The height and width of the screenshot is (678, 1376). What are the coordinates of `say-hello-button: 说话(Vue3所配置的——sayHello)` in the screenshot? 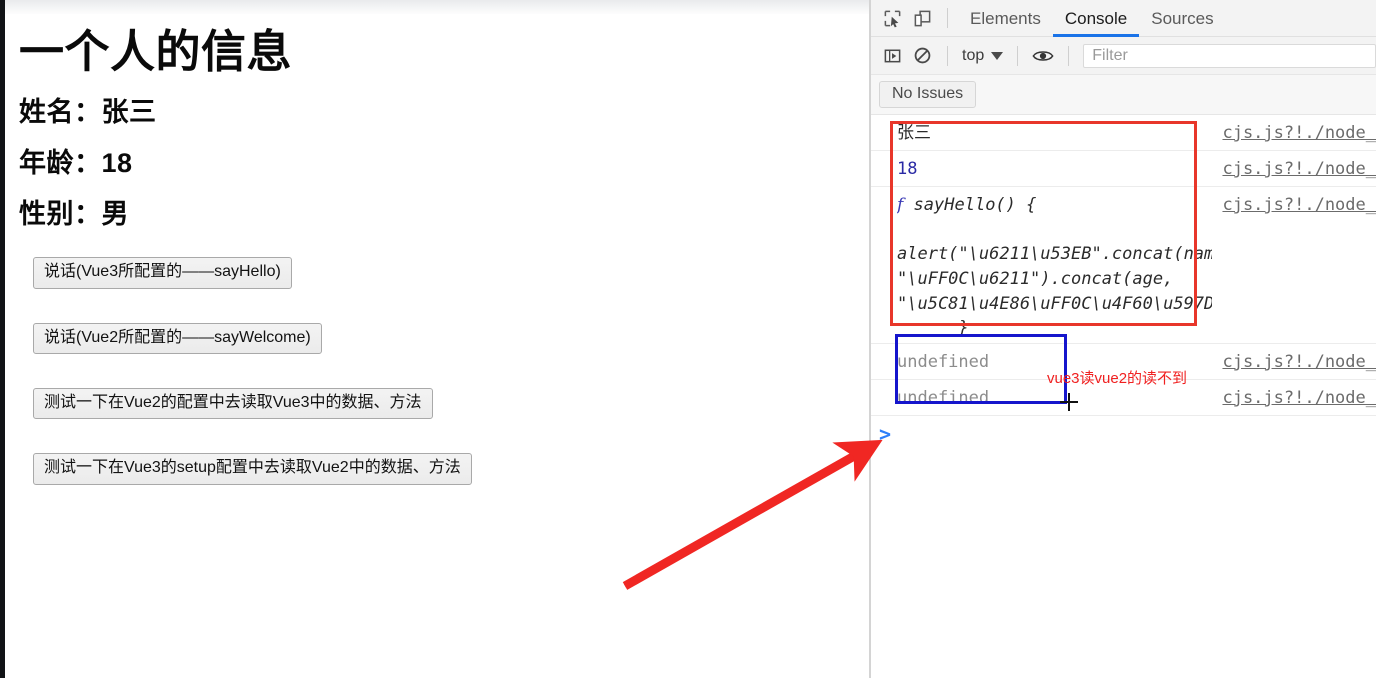 It's located at (162, 273).